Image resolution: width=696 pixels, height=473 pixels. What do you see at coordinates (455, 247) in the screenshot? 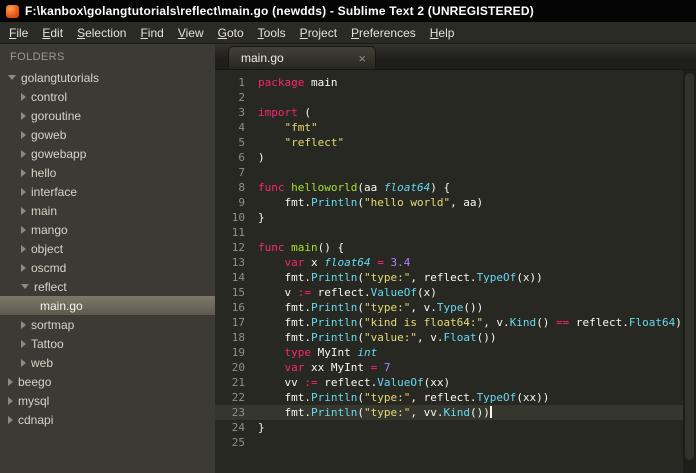
I see `code-line-12: 12 func main() {` at bounding box center [455, 247].